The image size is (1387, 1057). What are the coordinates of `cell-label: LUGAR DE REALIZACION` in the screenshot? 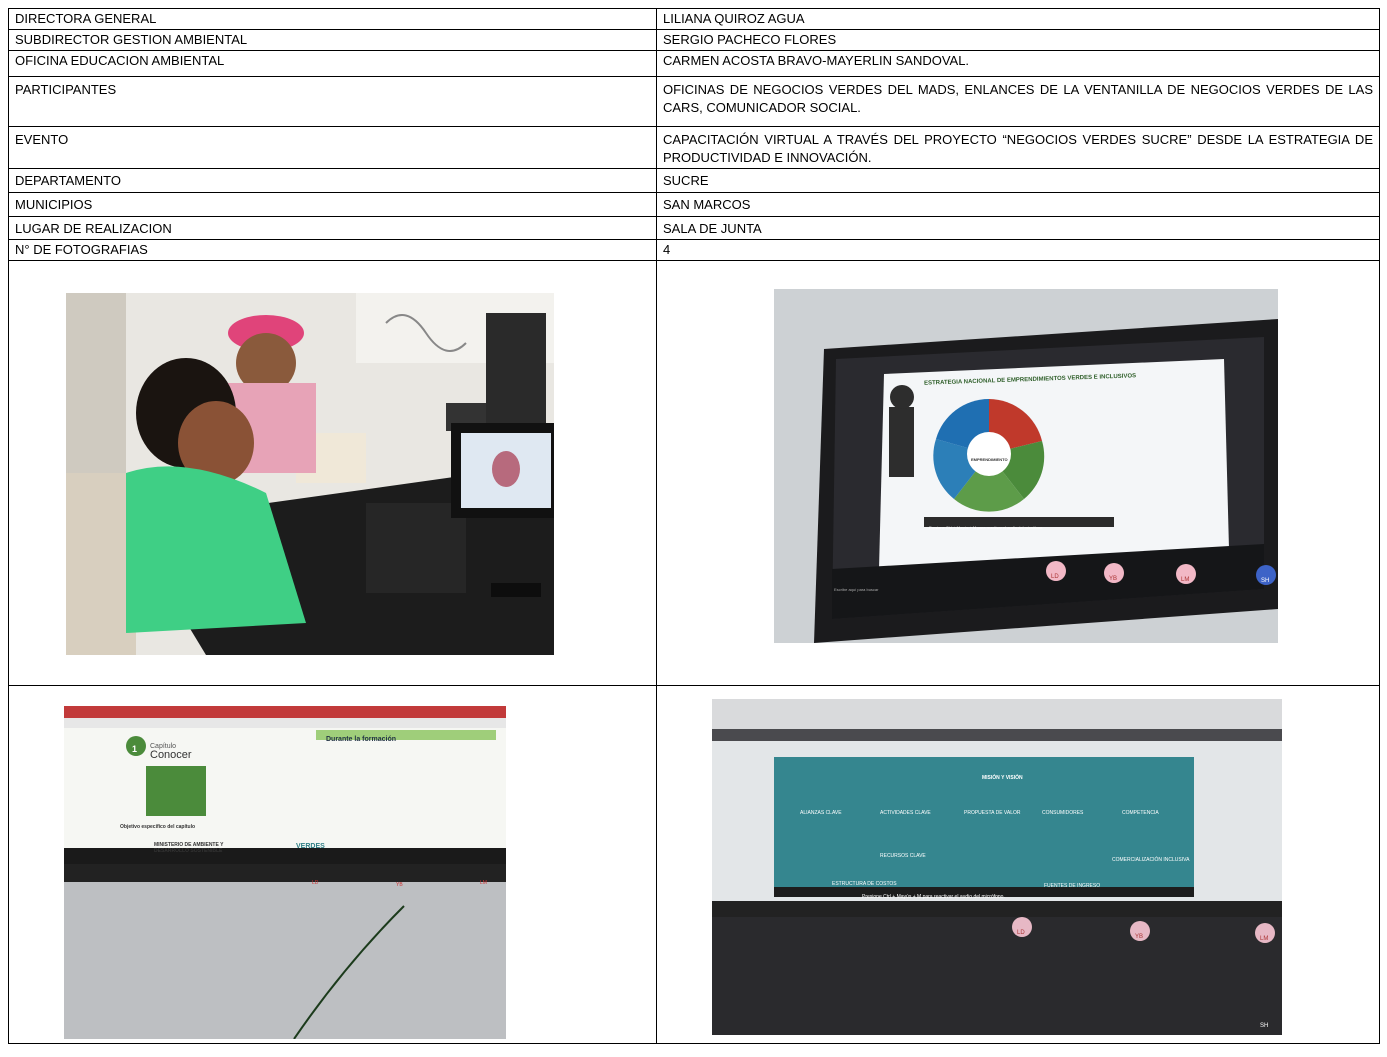 It's located at (332, 228).